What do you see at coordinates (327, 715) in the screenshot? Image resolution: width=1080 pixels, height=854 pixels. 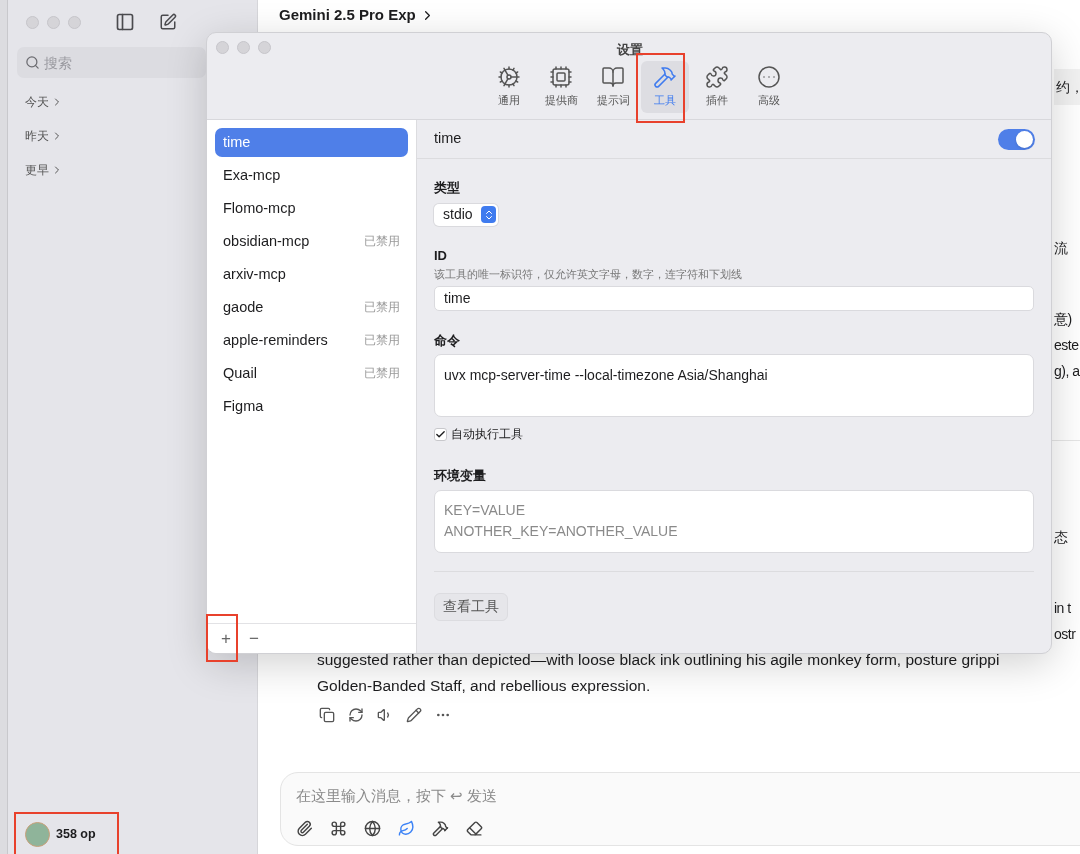 I see `copy-icon` at bounding box center [327, 715].